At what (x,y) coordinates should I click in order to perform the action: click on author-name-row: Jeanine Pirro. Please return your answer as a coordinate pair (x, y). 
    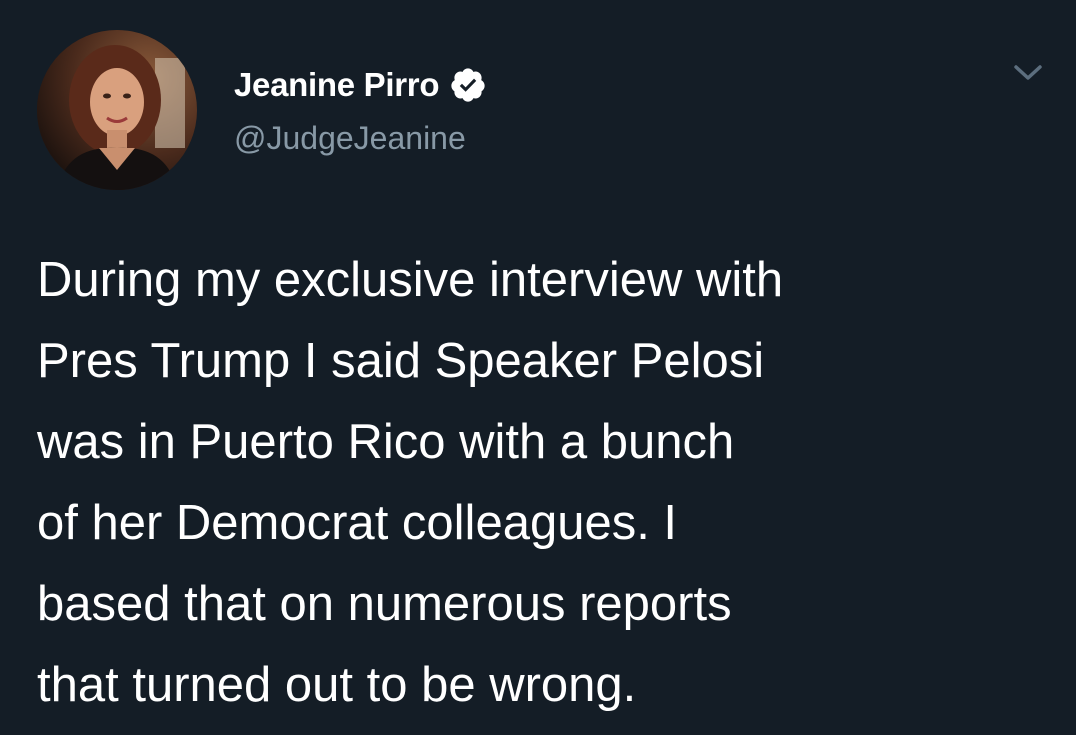
    Looking at the image, I should click on (360, 85).